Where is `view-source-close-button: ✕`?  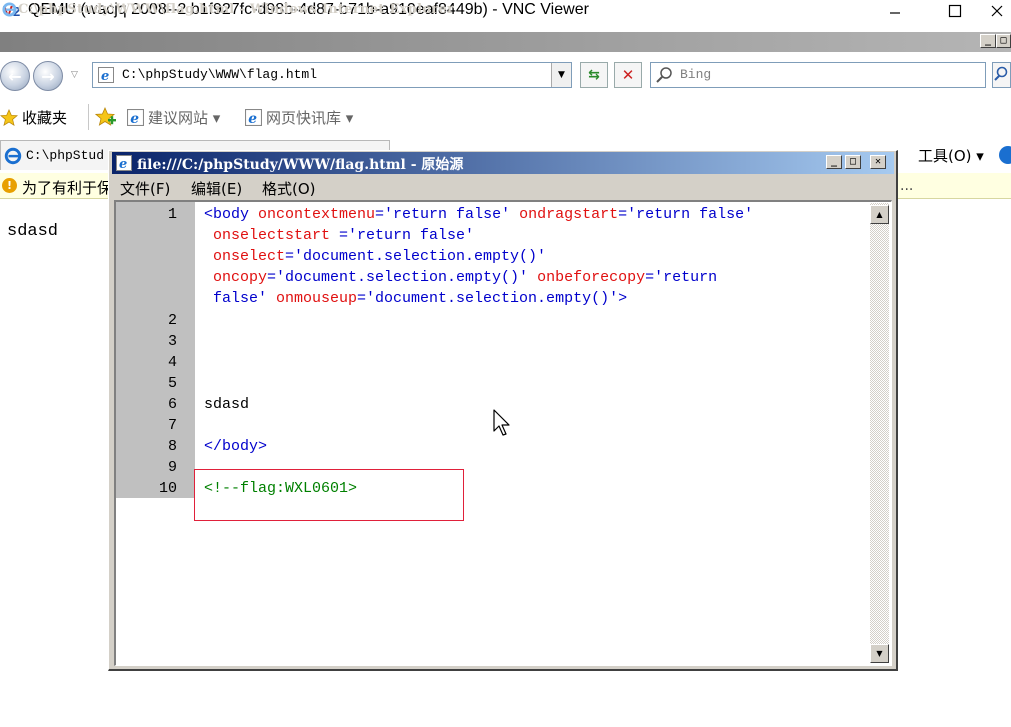 view-source-close-button: ✕ is located at coordinates (878, 162).